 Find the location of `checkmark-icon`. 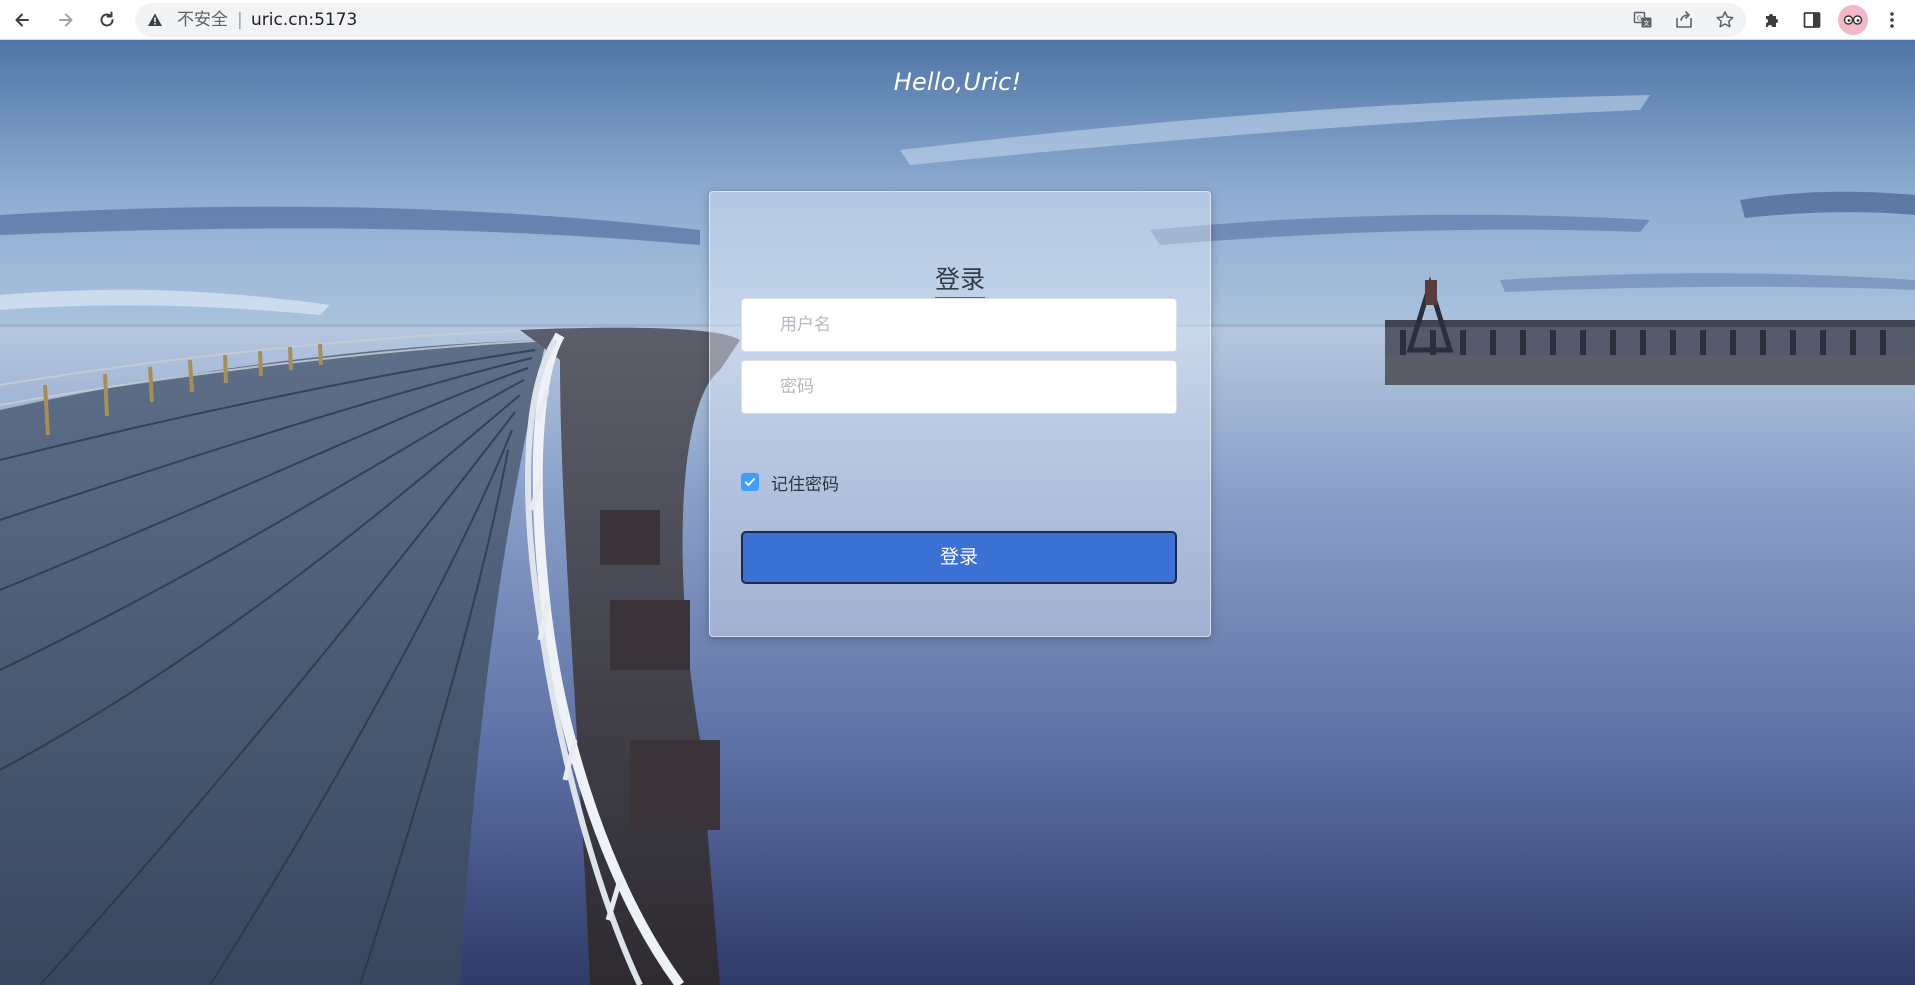

checkmark-icon is located at coordinates (750, 482).